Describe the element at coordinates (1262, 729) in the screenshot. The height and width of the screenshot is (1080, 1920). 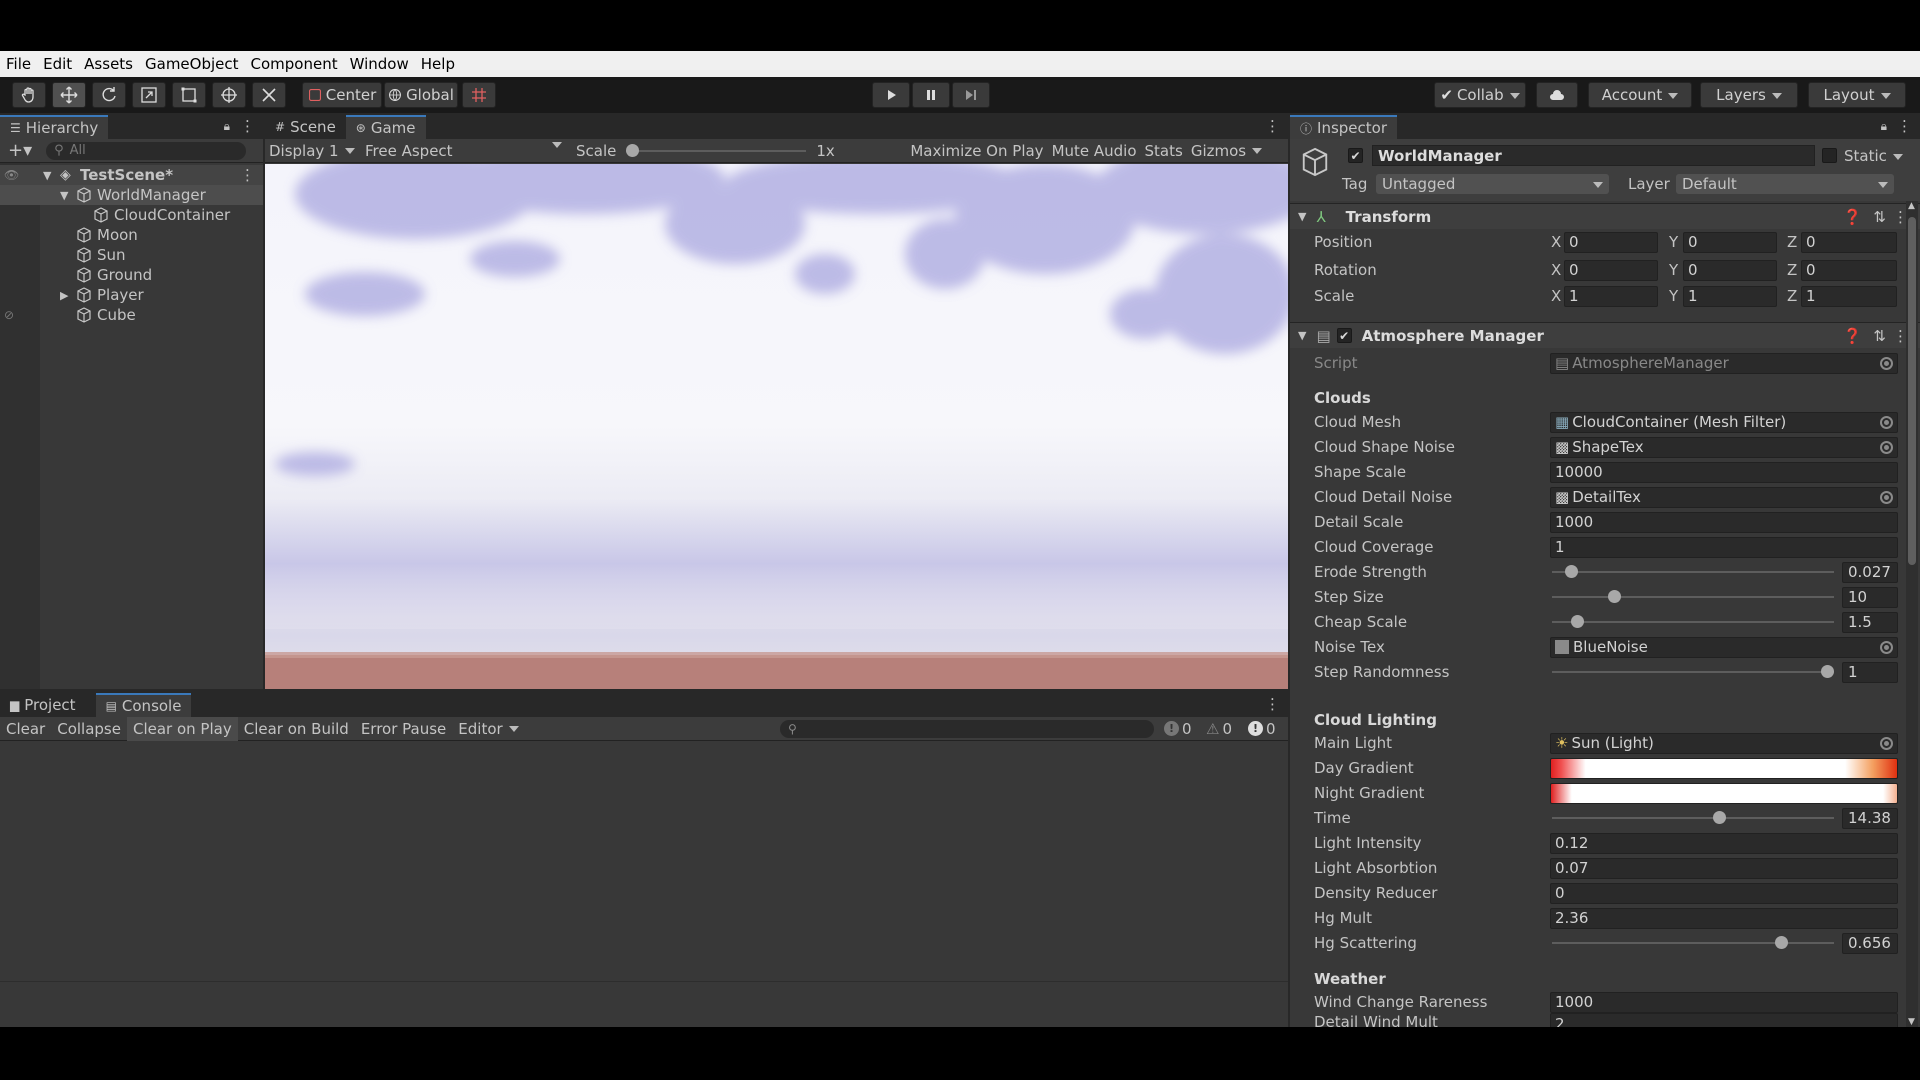
I see `error-count-toggle: ! 0` at that location.